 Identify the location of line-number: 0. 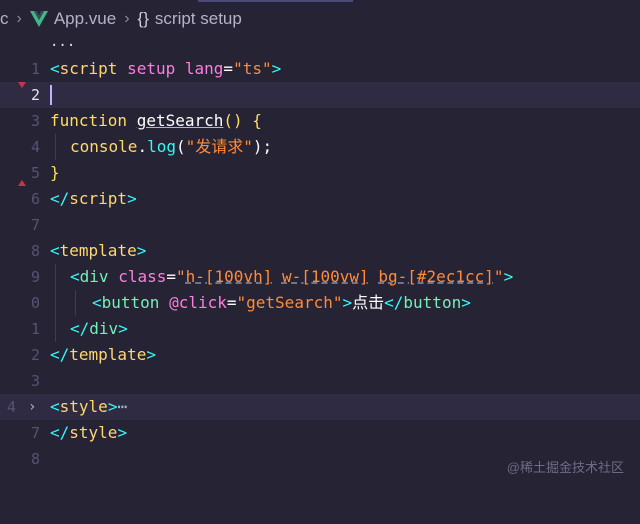
(35, 303).